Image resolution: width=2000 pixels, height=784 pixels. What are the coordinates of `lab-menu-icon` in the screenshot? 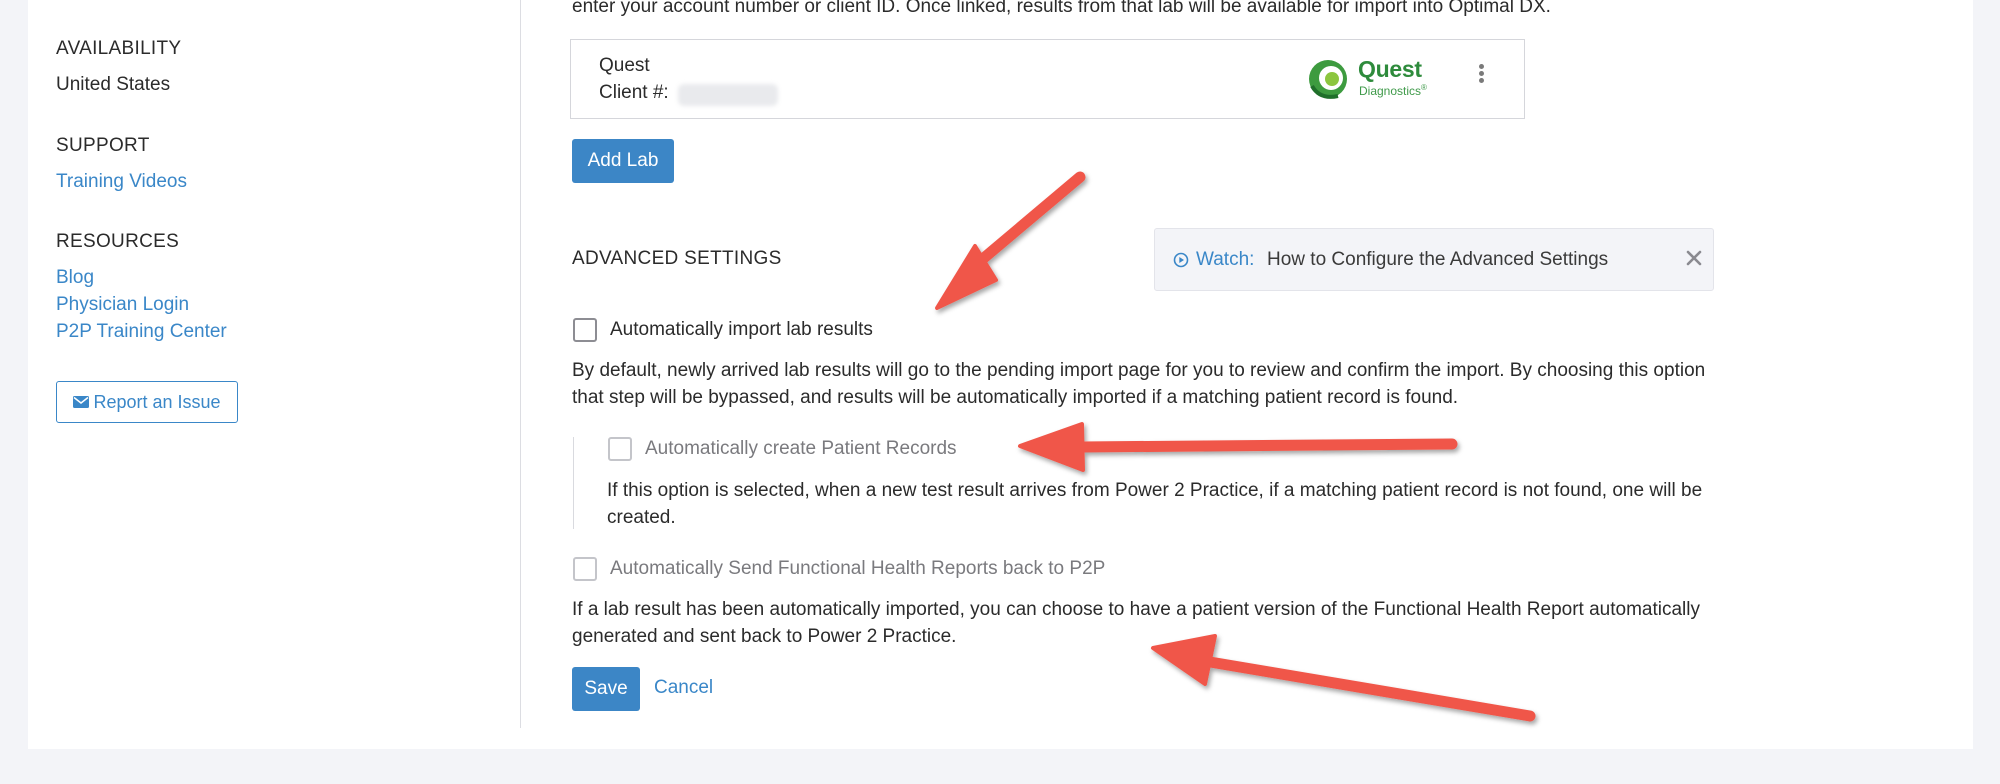 It's located at (1481, 78).